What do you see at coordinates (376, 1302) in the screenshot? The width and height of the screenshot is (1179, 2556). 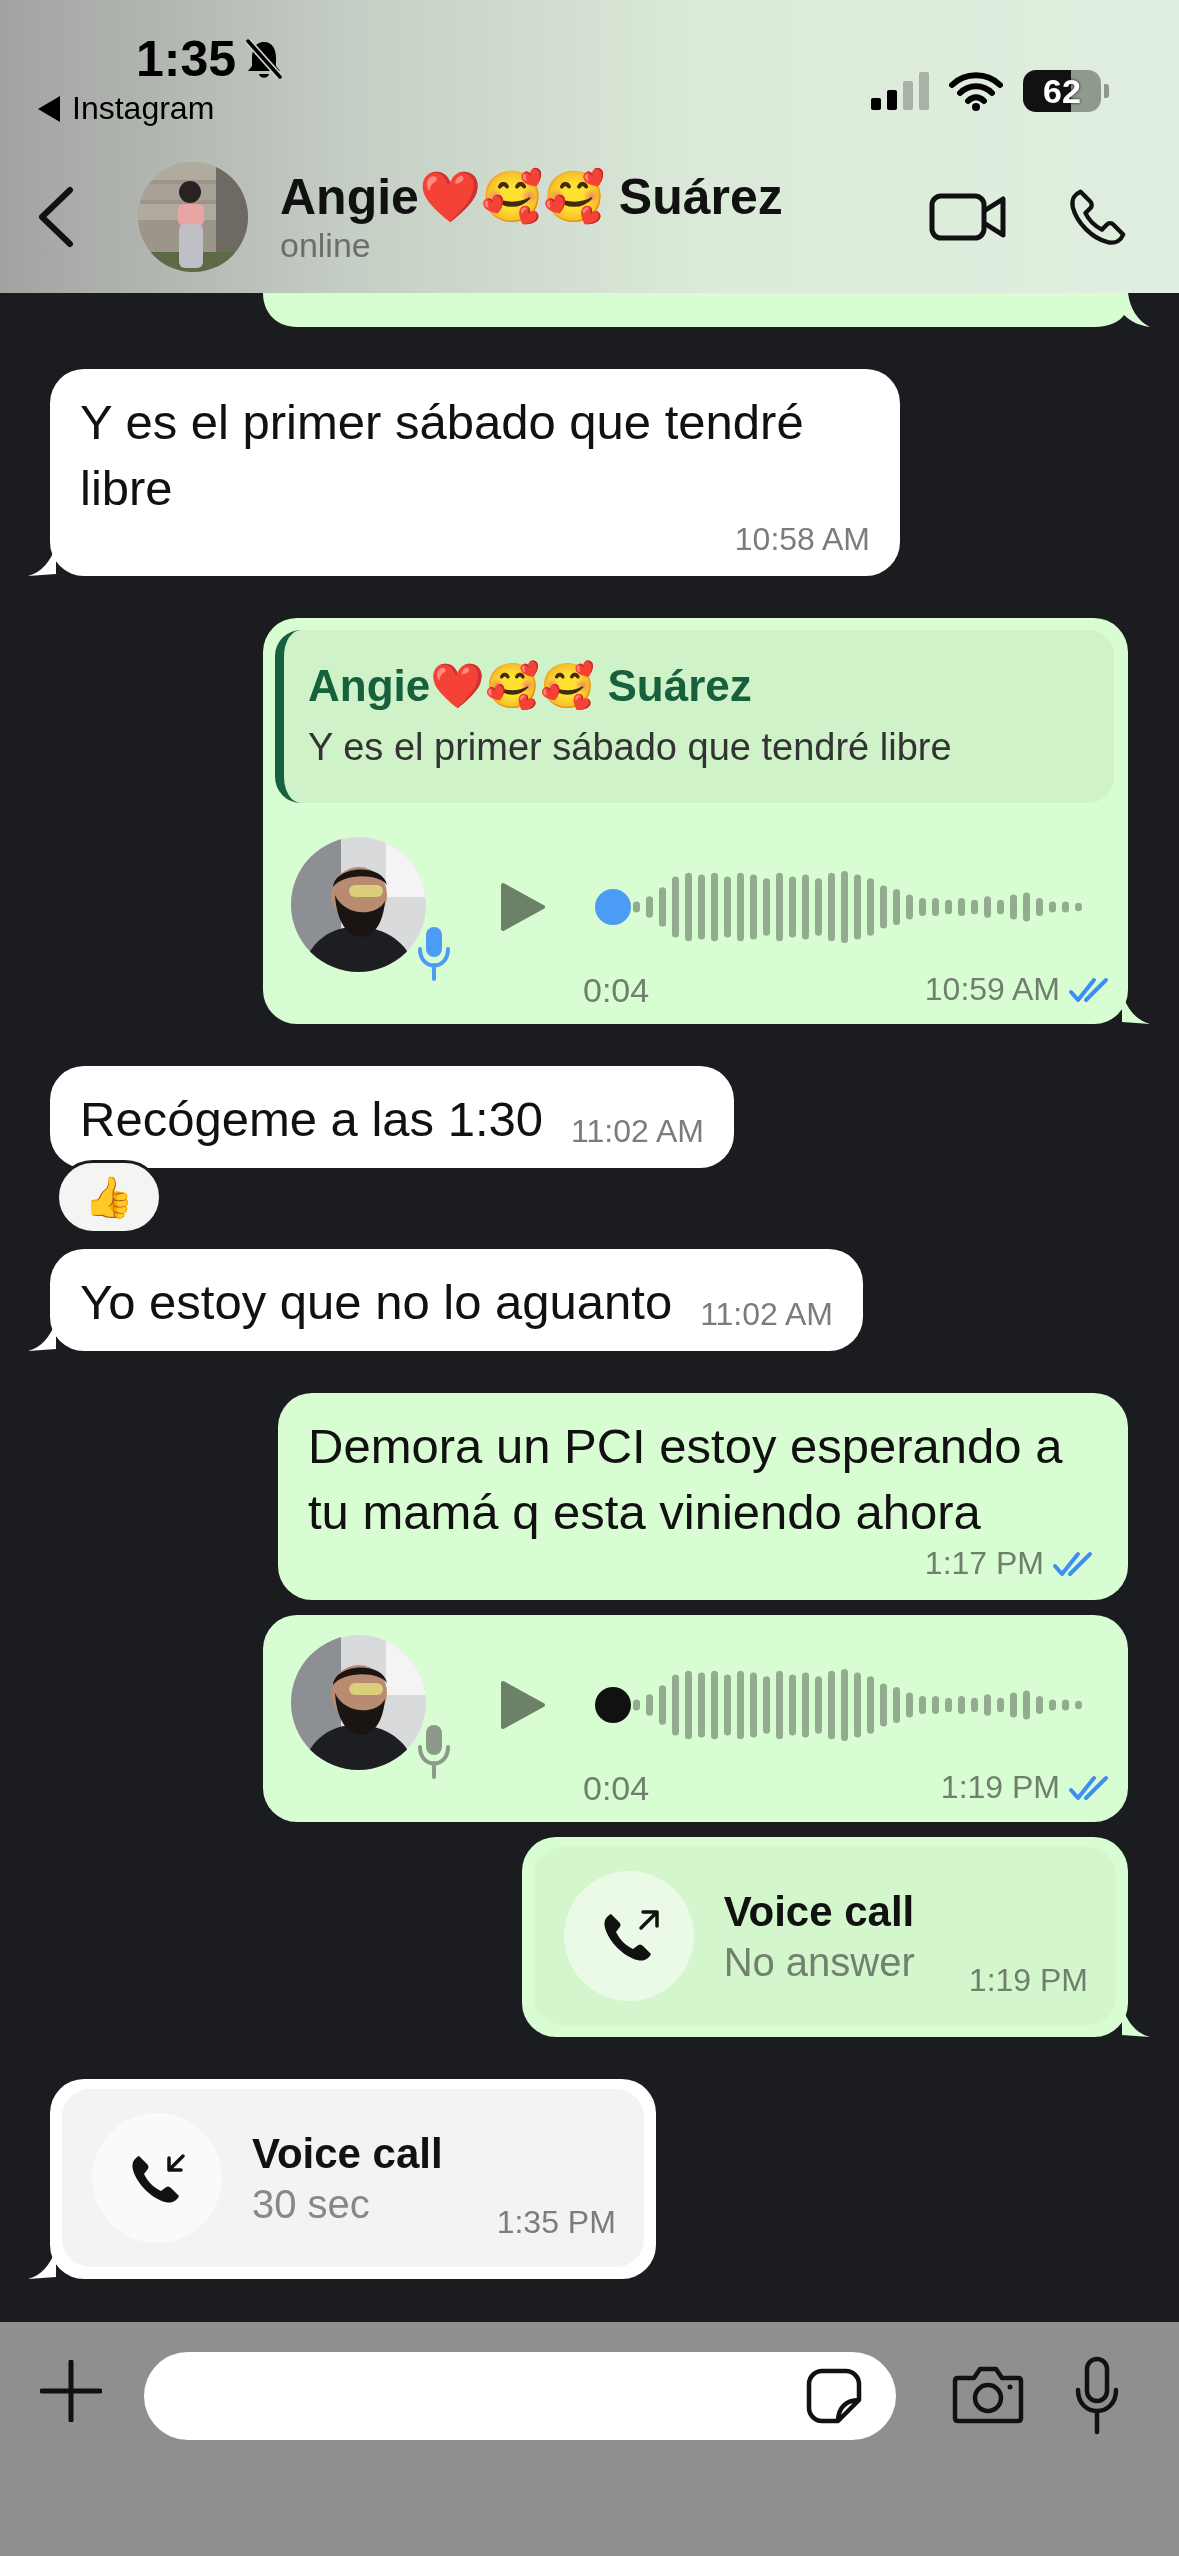 I see `message-text: Yo estoy que no lo aguanto` at bounding box center [376, 1302].